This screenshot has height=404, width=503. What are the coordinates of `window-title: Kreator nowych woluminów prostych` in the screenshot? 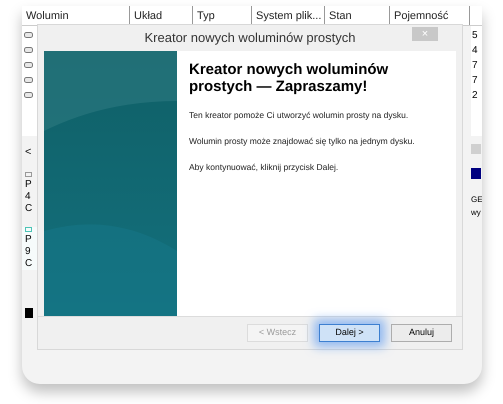 It's located at (250, 38).